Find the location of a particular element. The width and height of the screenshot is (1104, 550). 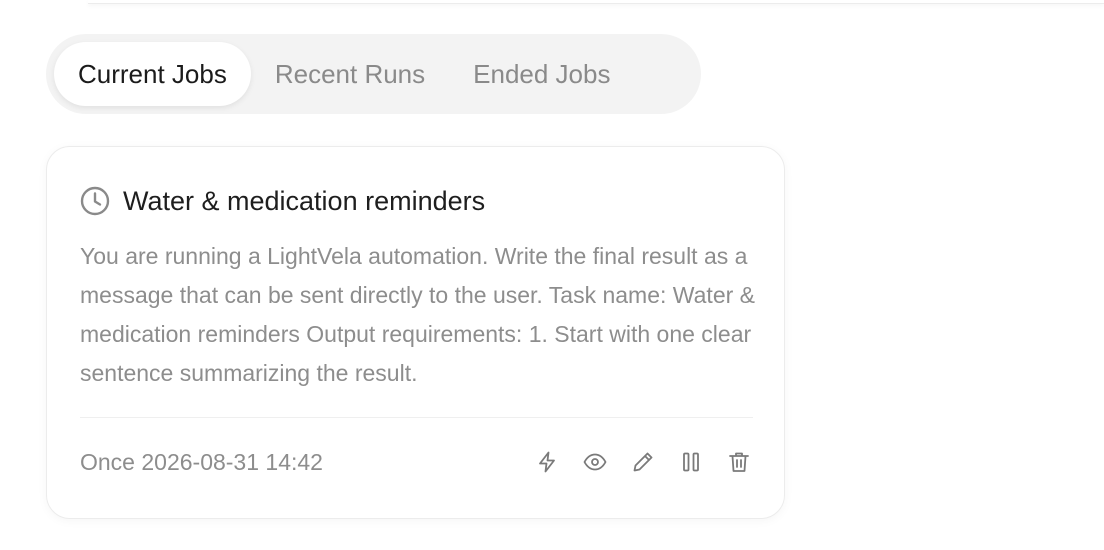

clock-icon is located at coordinates (95, 201).